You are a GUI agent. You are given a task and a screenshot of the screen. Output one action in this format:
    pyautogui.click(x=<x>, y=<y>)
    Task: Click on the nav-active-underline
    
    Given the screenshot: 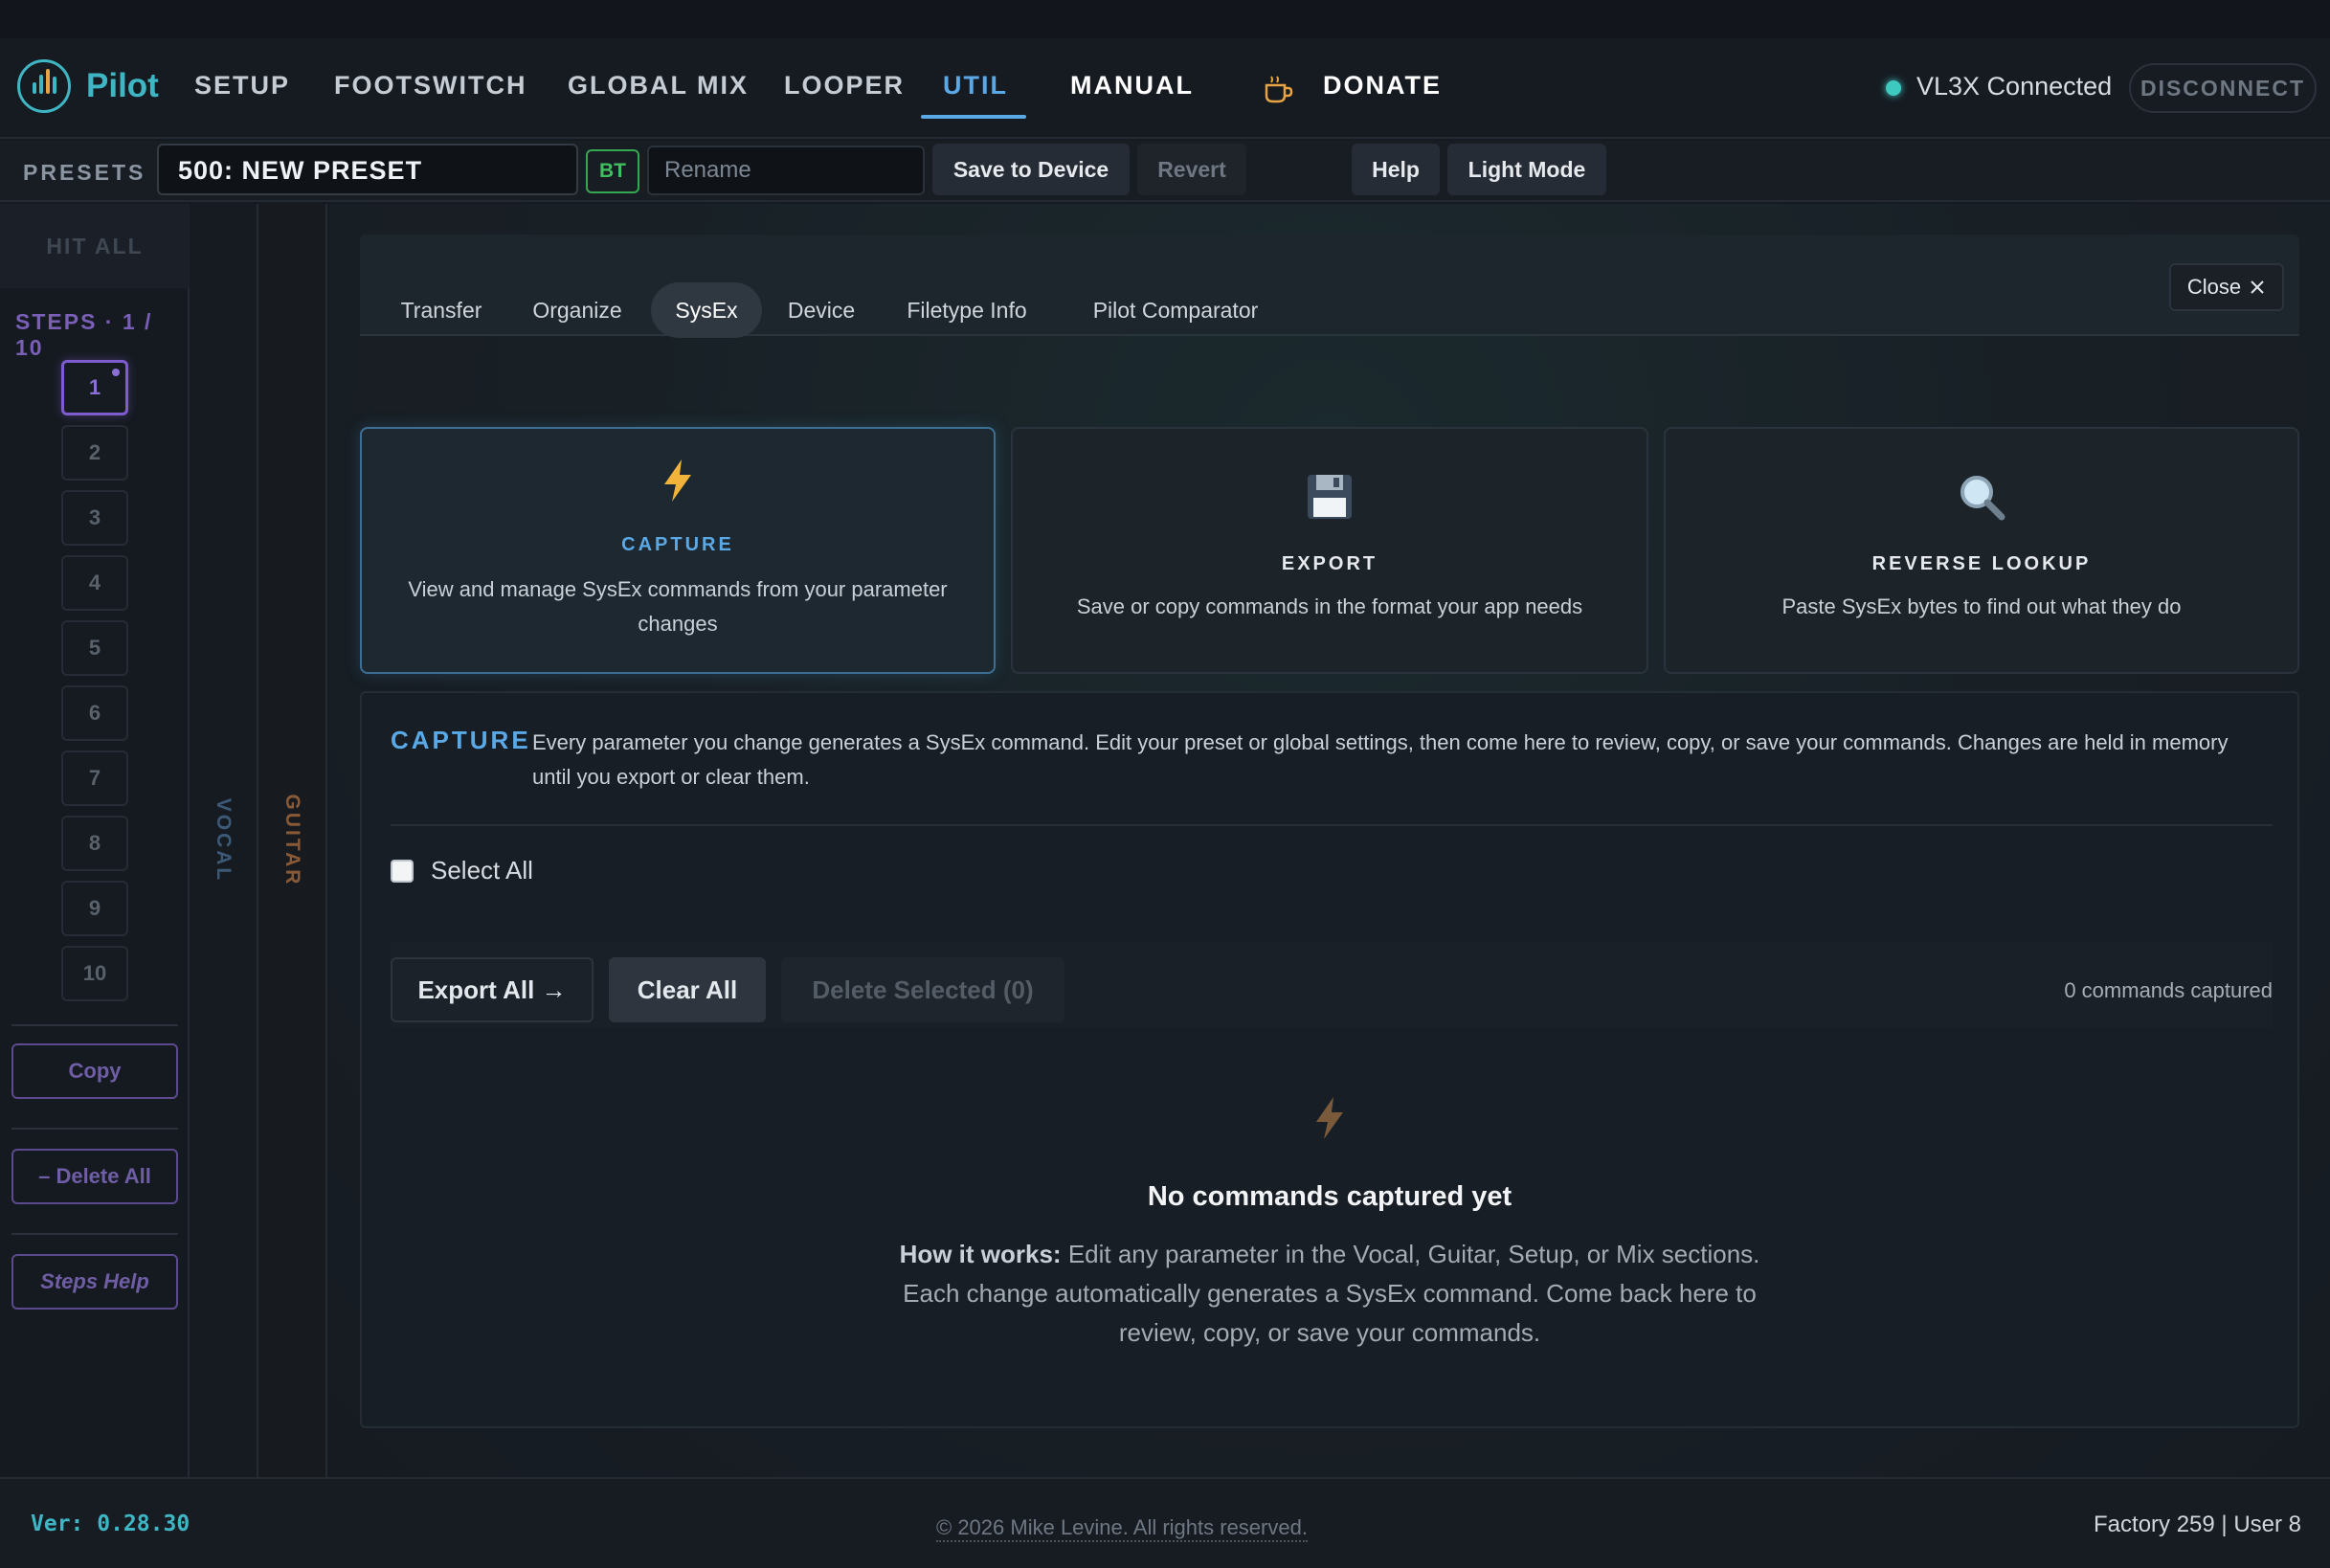 What is the action you would take?
    pyautogui.click(x=974, y=117)
    